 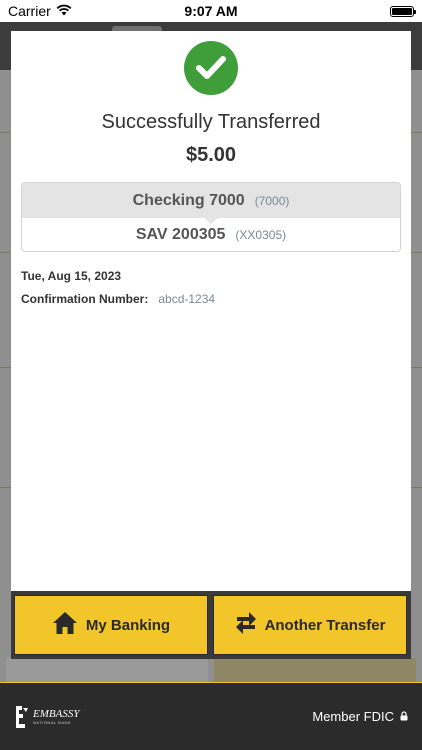 What do you see at coordinates (64, 11) in the screenshot?
I see `wifi-icon` at bounding box center [64, 11].